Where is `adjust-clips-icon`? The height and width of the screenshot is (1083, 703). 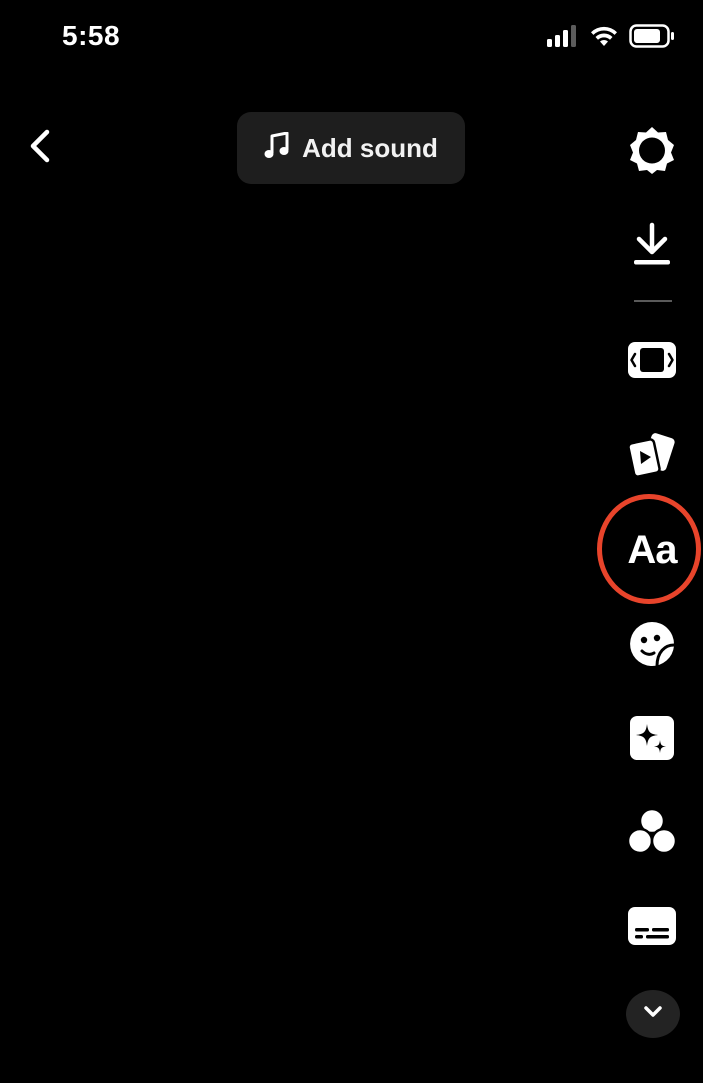 adjust-clips-icon is located at coordinates (652, 360).